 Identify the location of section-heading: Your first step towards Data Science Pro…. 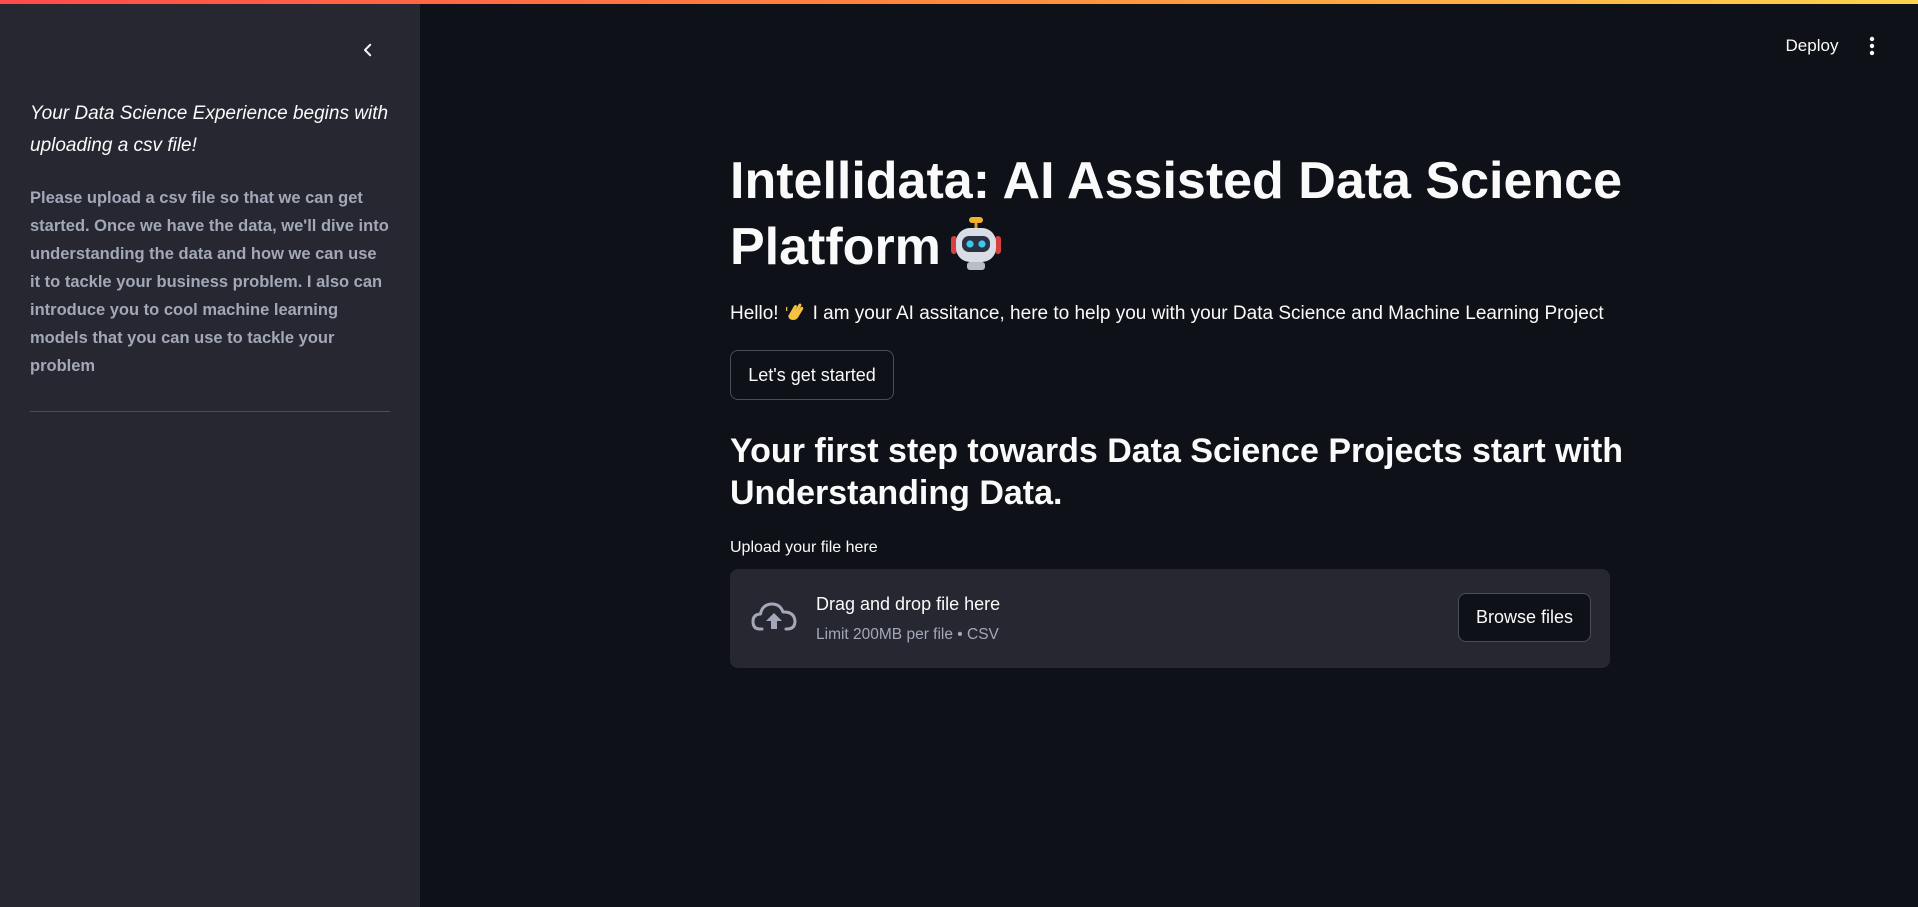
(1177, 472).